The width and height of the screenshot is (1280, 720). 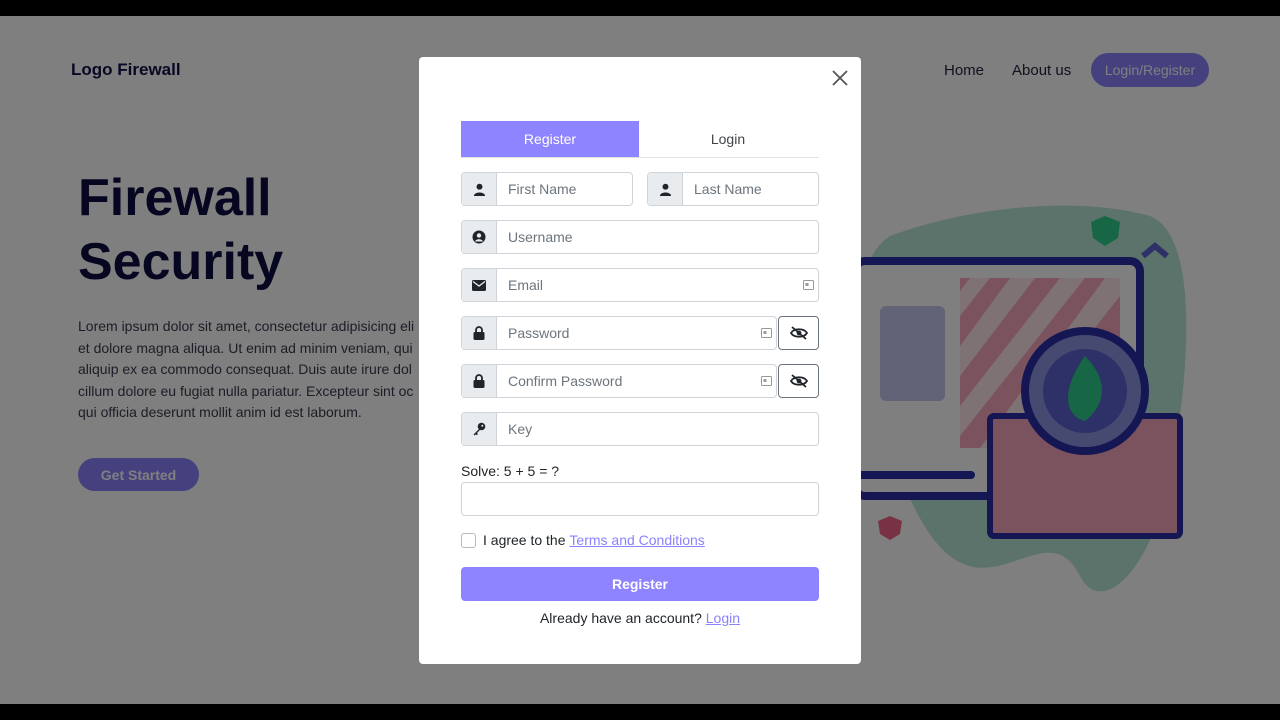 I want to click on first-name-field, so click(x=547, y=189).